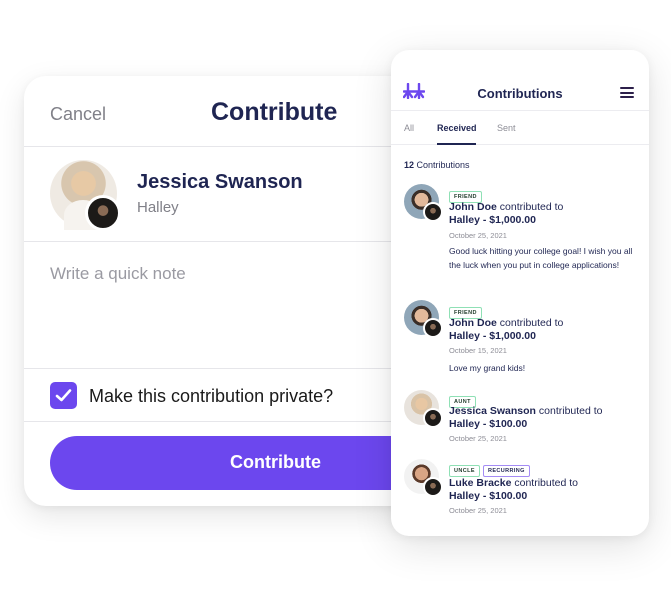  What do you see at coordinates (158, 207) in the screenshot?
I see `recipient-subtitle: Halley` at bounding box center [158, 207].